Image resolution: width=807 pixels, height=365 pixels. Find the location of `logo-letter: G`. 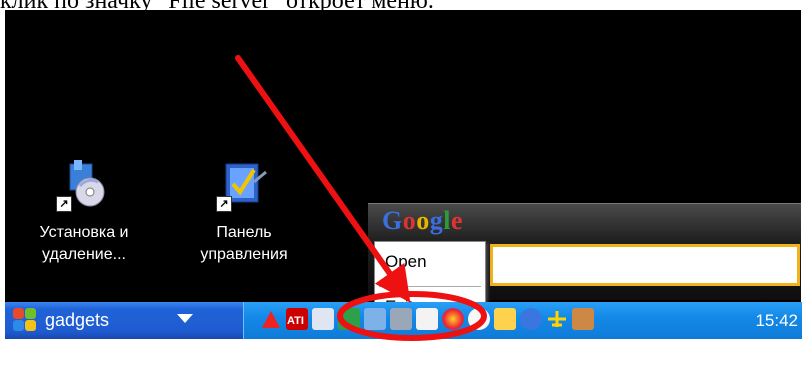

logo-letter: G is located at coordinates (392, 220).